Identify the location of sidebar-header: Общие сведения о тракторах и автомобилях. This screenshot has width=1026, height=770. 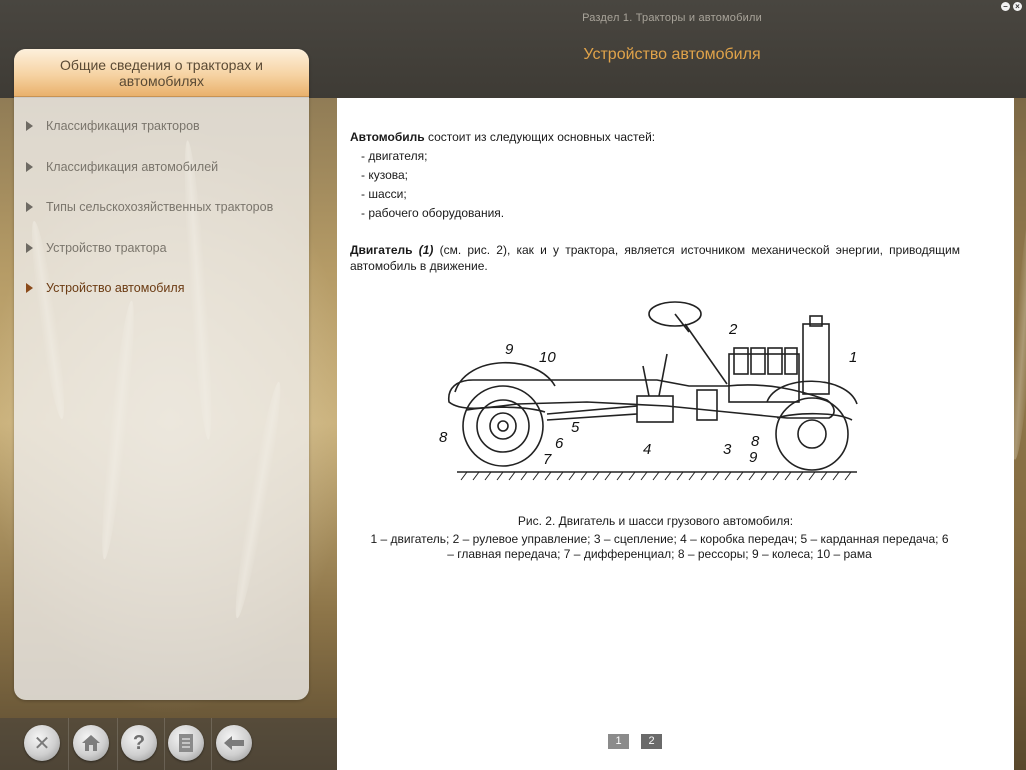
(161, 73).